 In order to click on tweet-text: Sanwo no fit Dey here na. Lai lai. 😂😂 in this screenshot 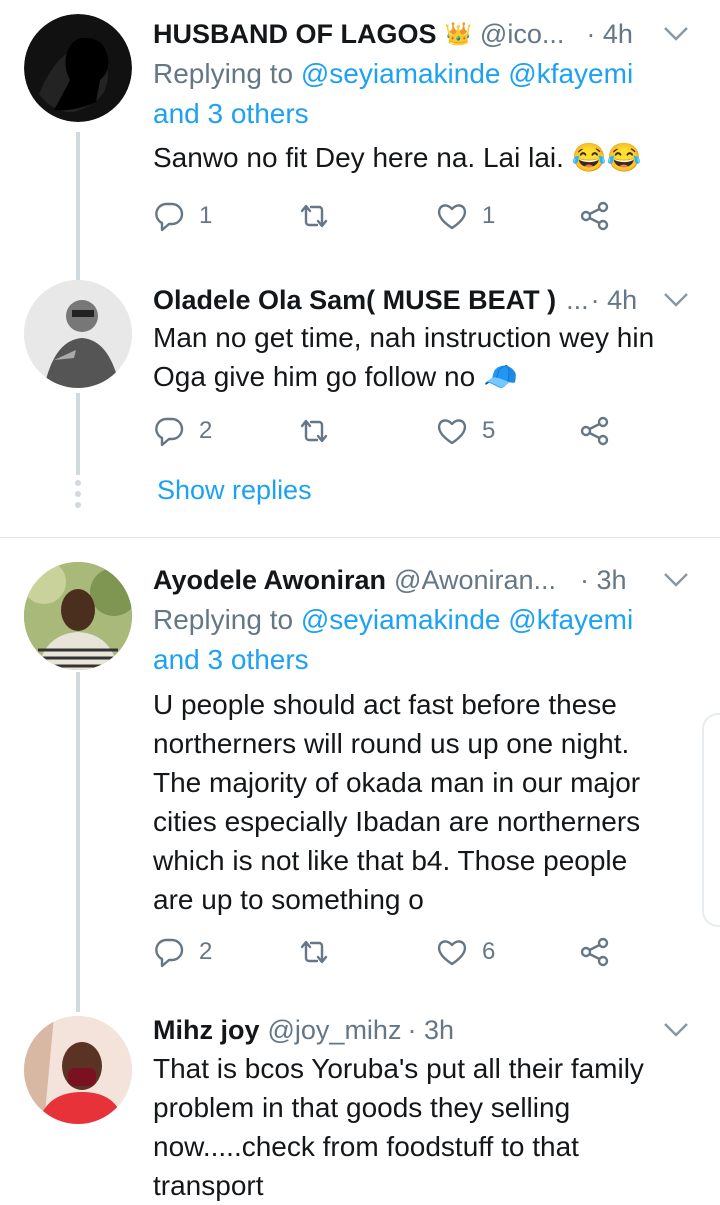, I will do `click(397, 157)`.